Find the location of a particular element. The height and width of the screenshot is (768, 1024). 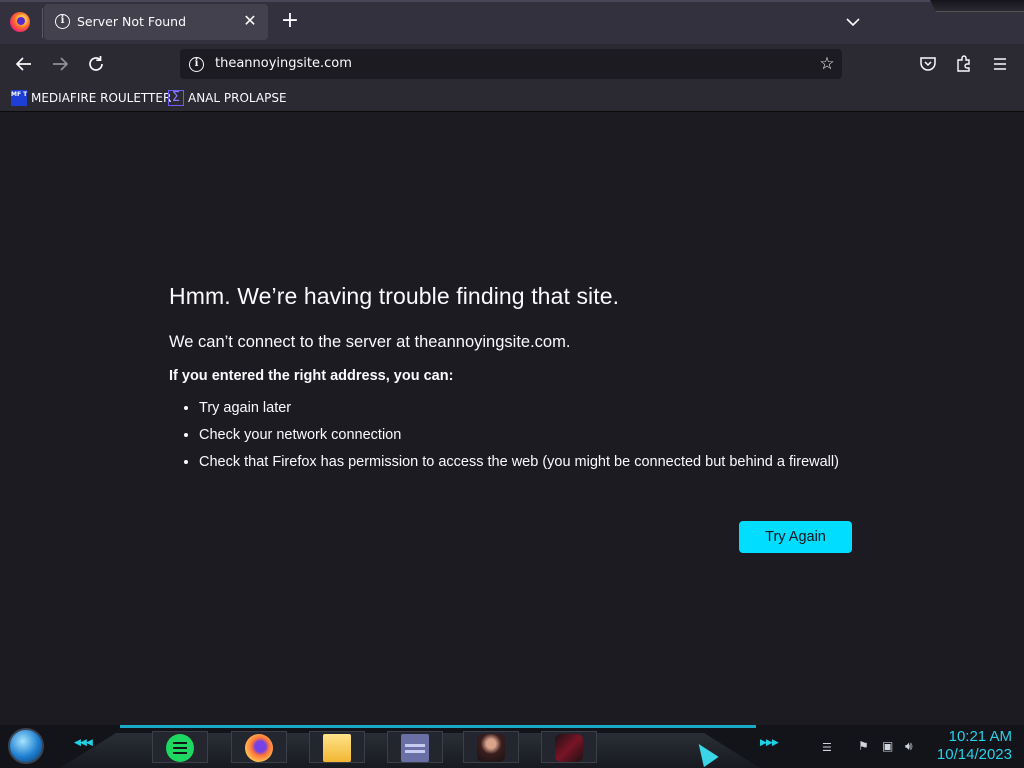

red-app-icon is located at coordinates (569, 748).